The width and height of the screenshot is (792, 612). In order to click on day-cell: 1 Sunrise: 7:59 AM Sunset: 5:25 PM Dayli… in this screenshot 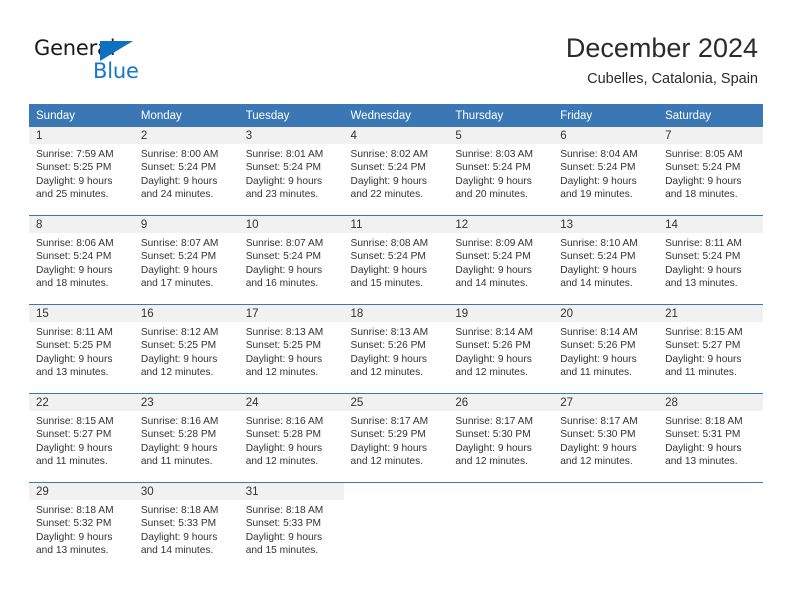, I will do `click(81, 171)`.